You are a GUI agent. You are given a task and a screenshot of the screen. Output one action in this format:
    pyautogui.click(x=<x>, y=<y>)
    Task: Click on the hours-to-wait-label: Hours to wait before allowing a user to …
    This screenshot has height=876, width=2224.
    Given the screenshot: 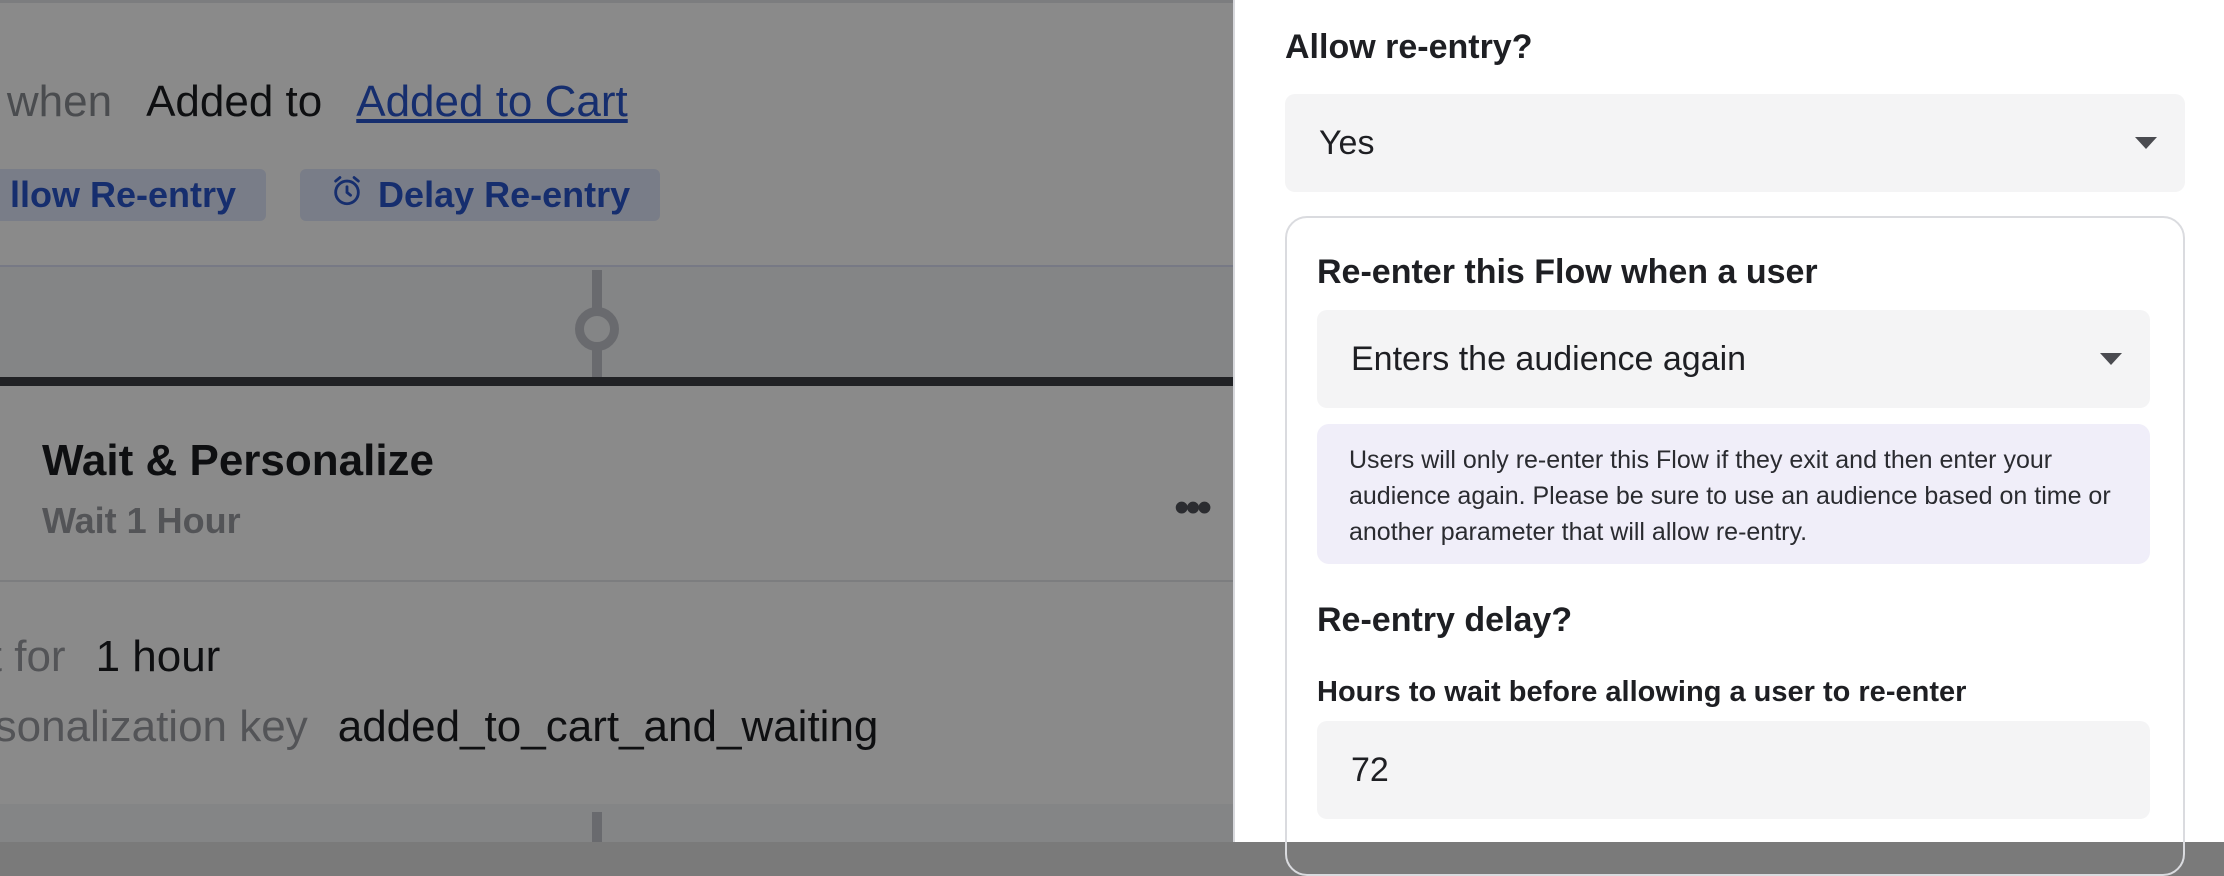 What is the action you would take?
    pyautogui.click(x=1642, y=692)
    